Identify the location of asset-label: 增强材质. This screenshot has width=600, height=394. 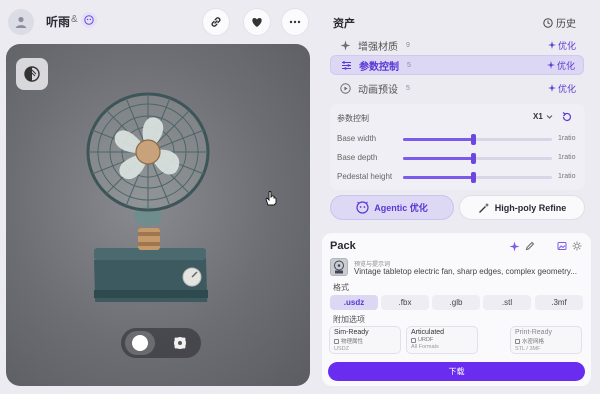
(378, 47).